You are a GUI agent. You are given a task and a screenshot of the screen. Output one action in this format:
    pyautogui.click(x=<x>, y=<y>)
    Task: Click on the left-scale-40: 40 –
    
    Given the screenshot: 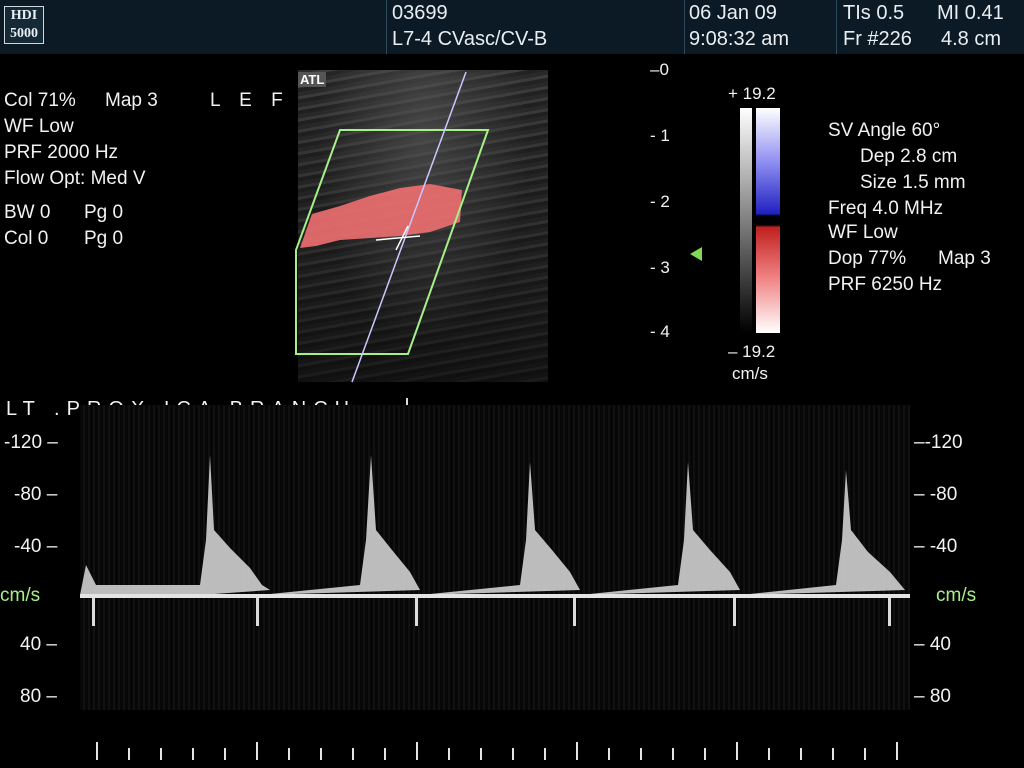 What is the action you would take?
    pyautogui.click(x=38, y=644)
    